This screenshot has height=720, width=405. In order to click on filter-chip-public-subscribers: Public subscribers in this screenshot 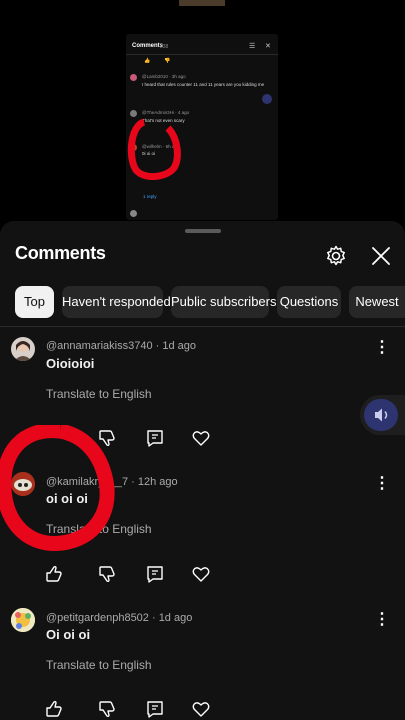, I will do `click(224, 302)`.